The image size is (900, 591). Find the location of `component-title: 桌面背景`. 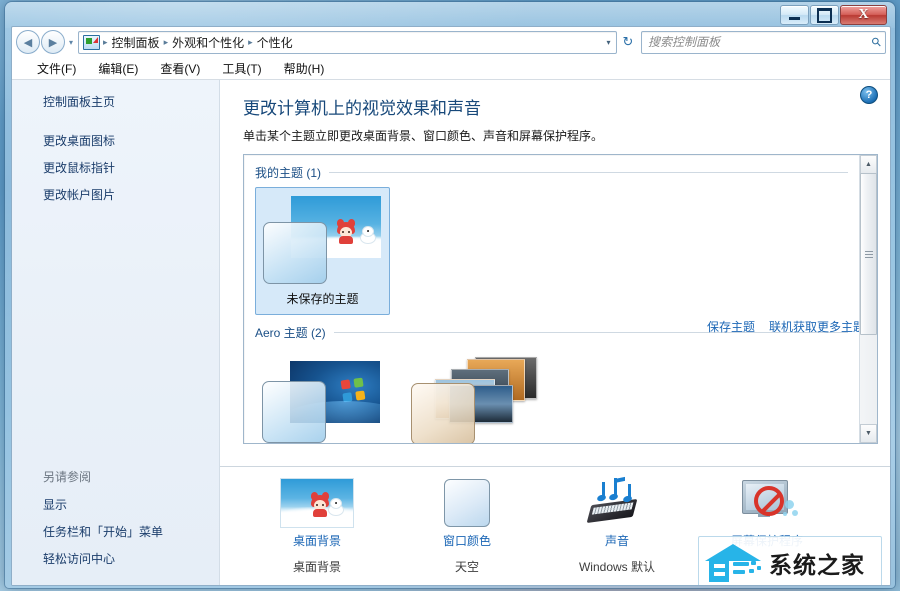

component-title: 桌面背景 is located at coordinates (317, 539).